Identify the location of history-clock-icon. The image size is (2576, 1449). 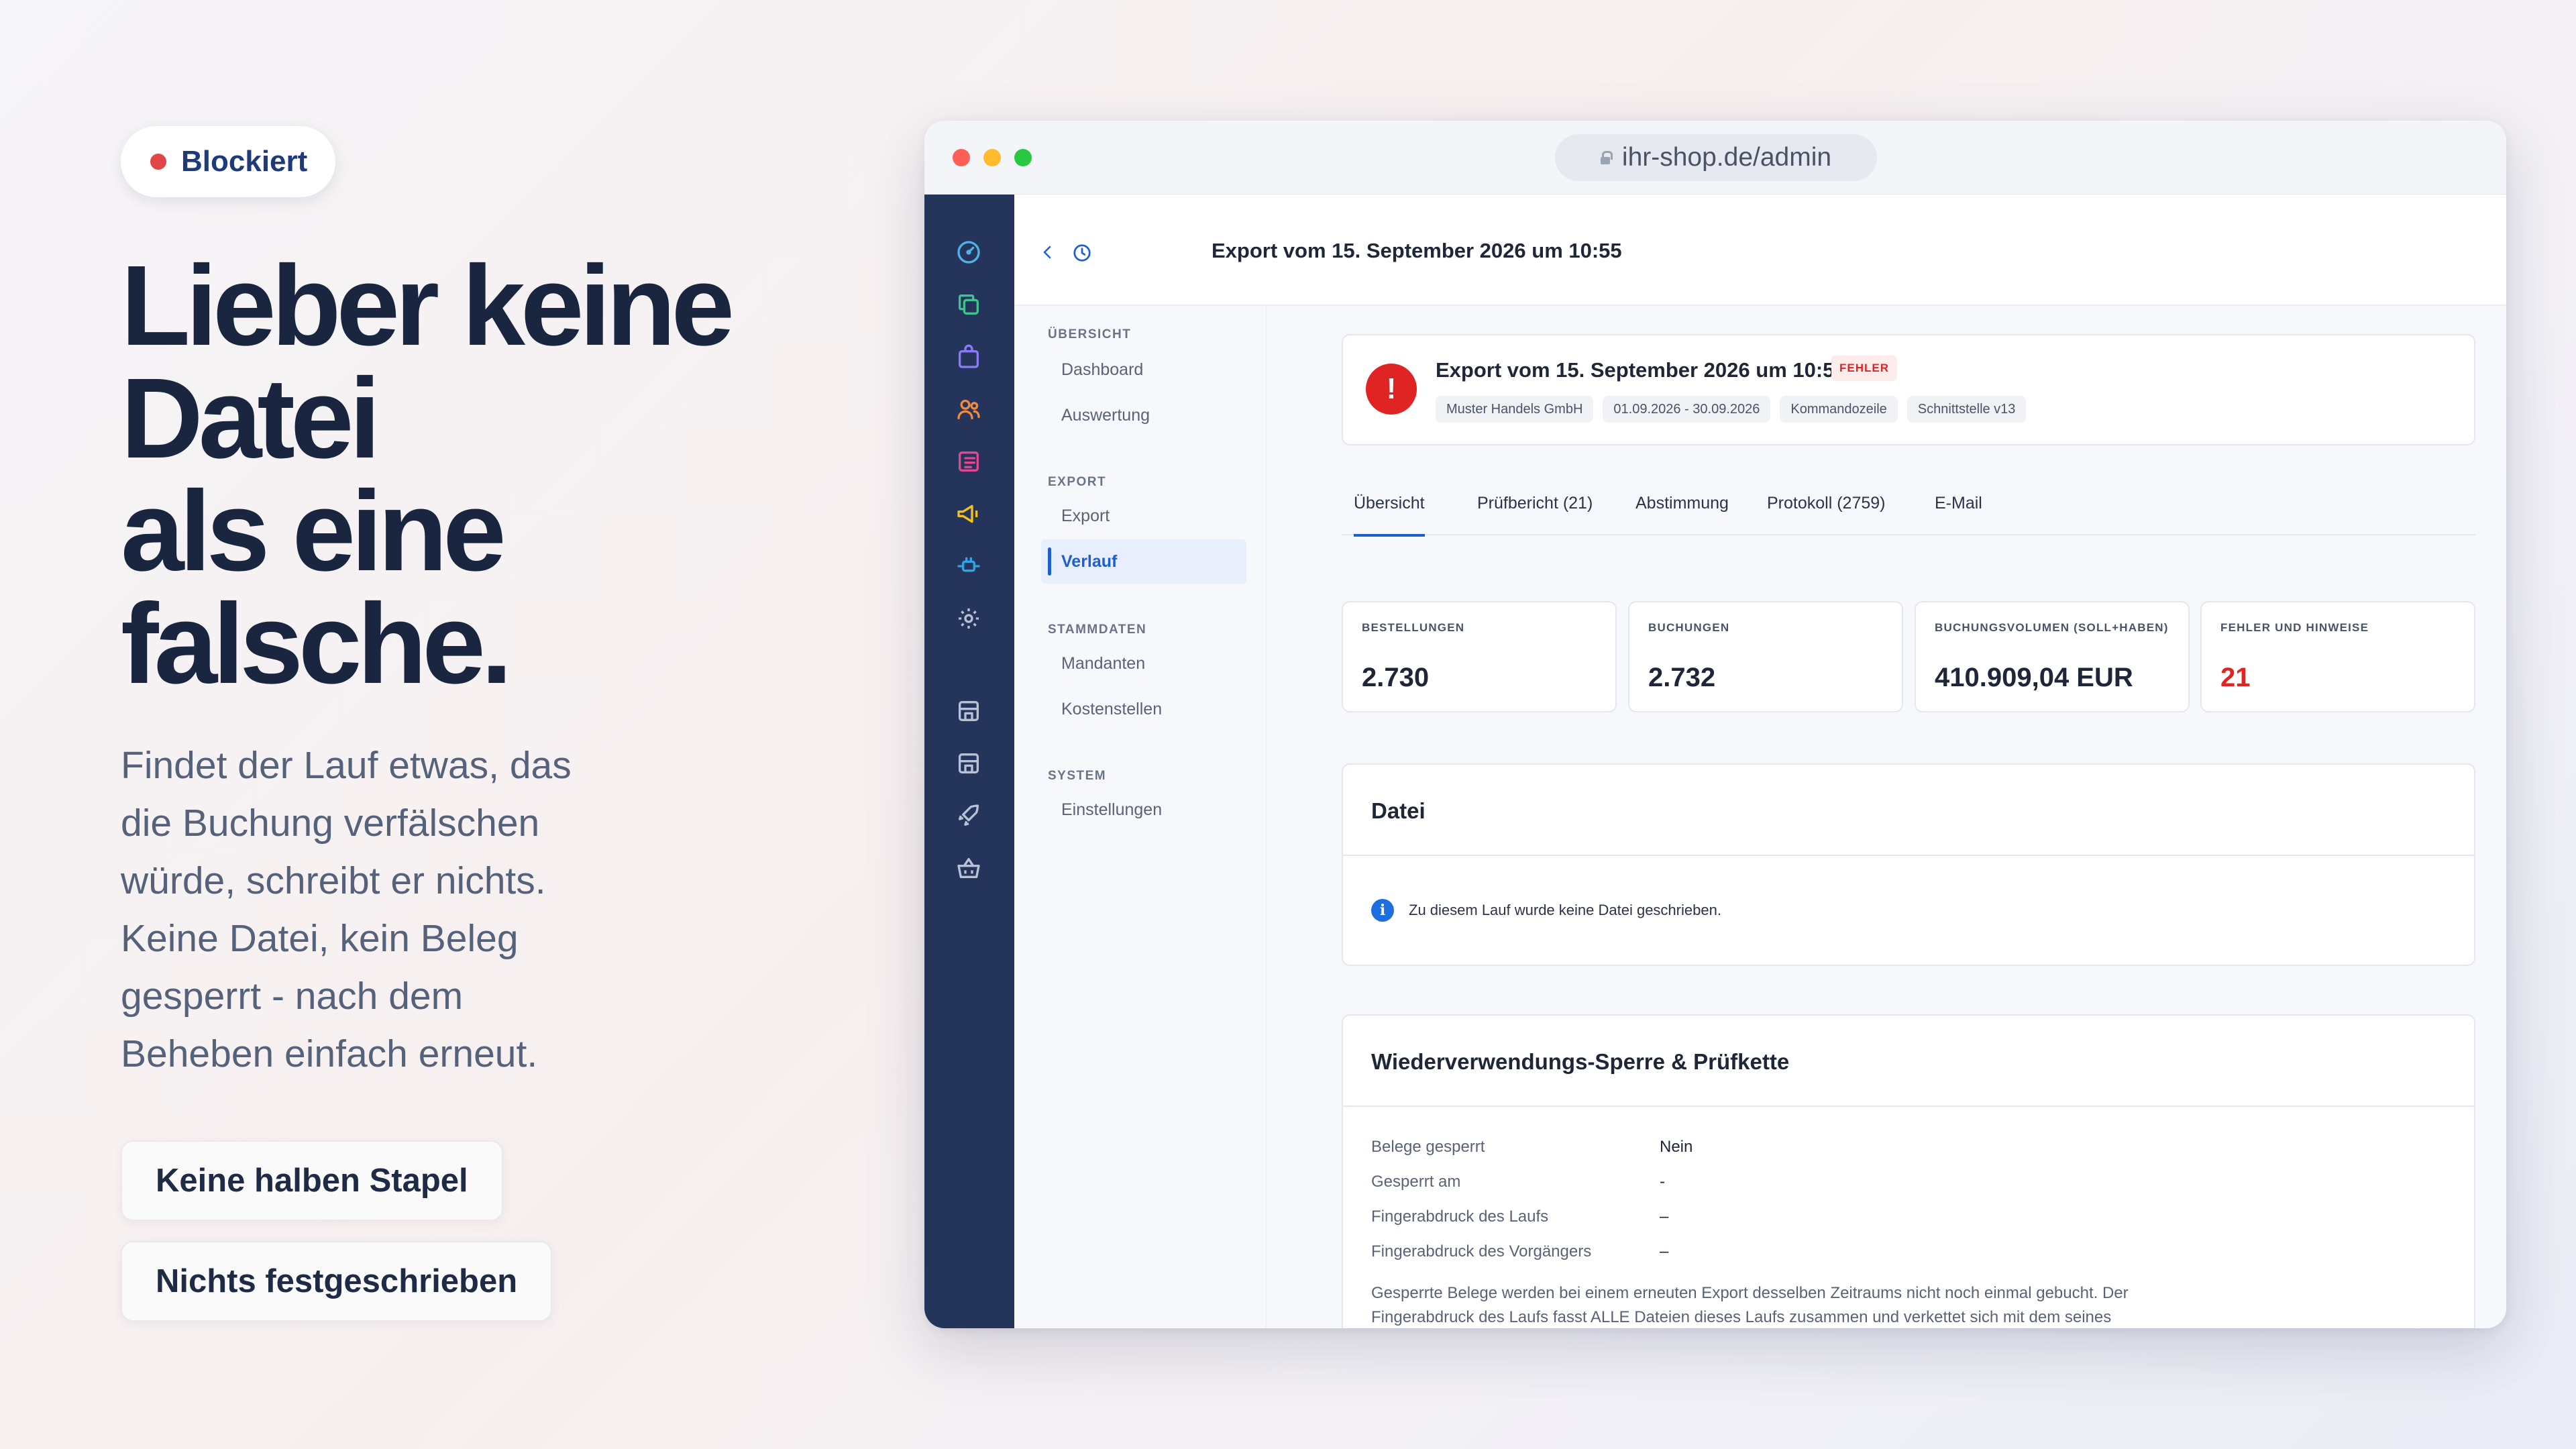
(1082, 253).